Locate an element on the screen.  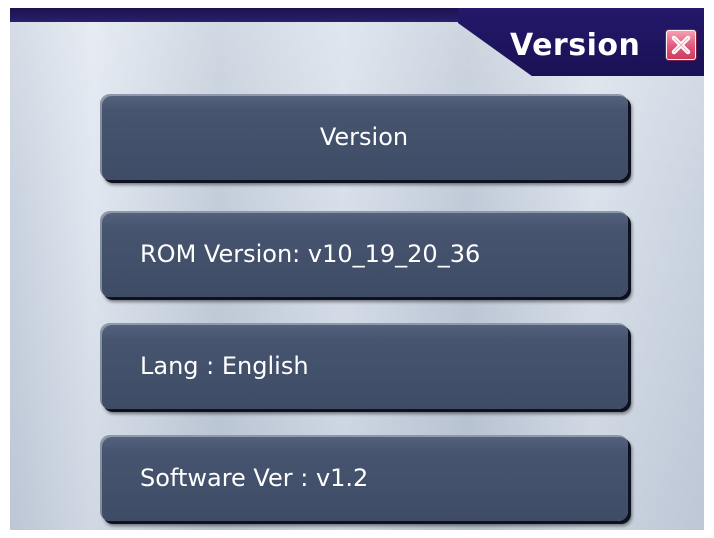
version-header-label: Version is located at coordinates (364, 137).